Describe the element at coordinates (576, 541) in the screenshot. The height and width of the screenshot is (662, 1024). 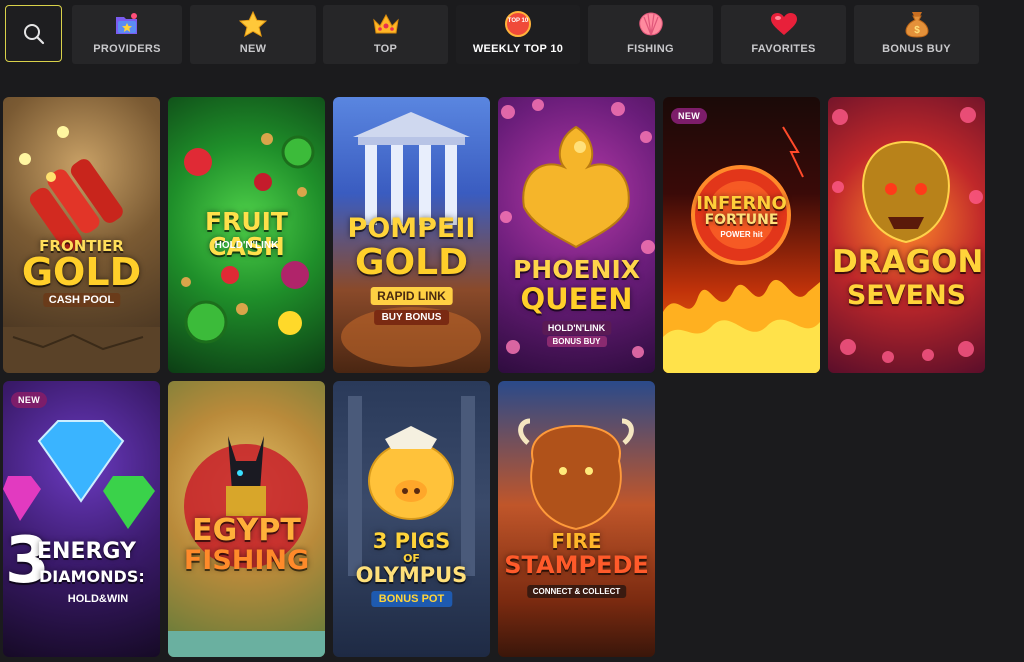
I see `game-title-line: FIRE` at that location.